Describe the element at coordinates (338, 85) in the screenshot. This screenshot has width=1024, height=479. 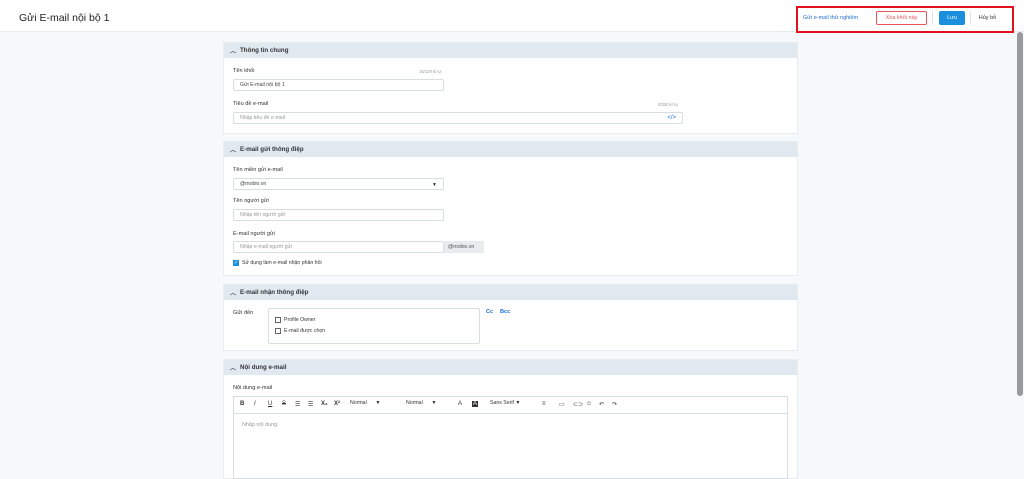
I see `block-name-input: Gửi E-mail nội bộ 1` at that location.